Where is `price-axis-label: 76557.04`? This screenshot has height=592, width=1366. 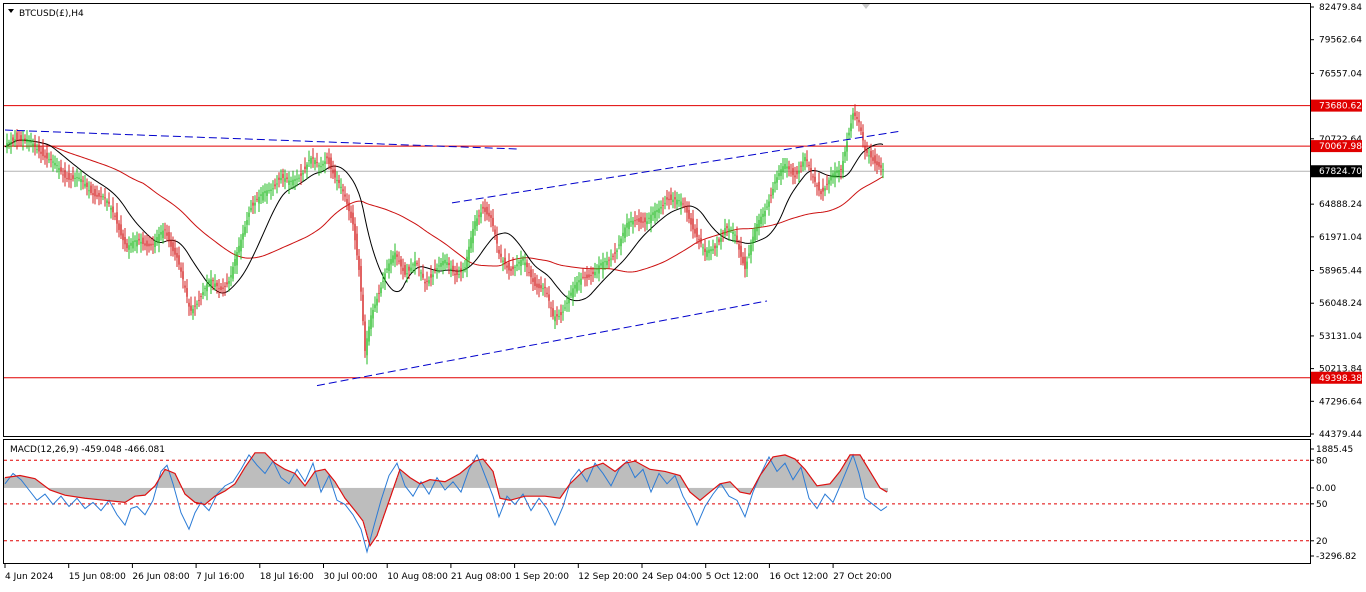
price-axis-label: 76557.04 is located at coordinates (1340, 74).